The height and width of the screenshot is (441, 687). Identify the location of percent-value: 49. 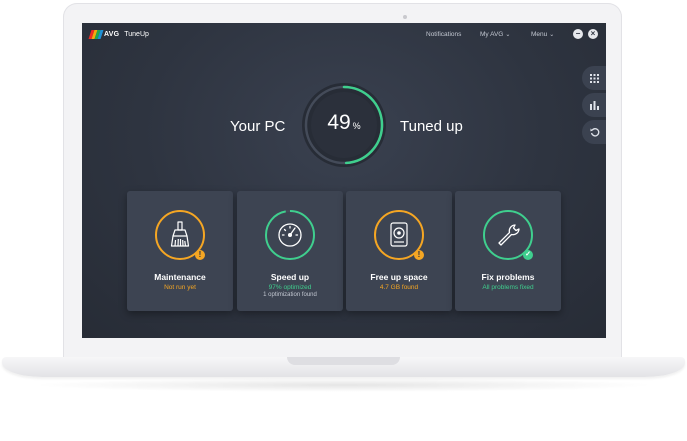
(339, 122).